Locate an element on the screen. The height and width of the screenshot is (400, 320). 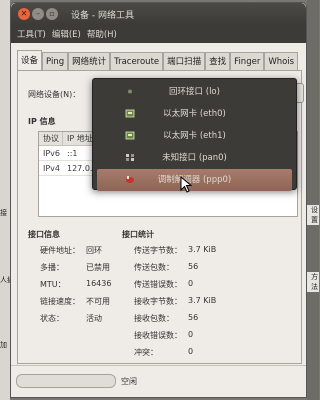
interface-info-heading: 接口信息 is located at coordinates (44, 234).